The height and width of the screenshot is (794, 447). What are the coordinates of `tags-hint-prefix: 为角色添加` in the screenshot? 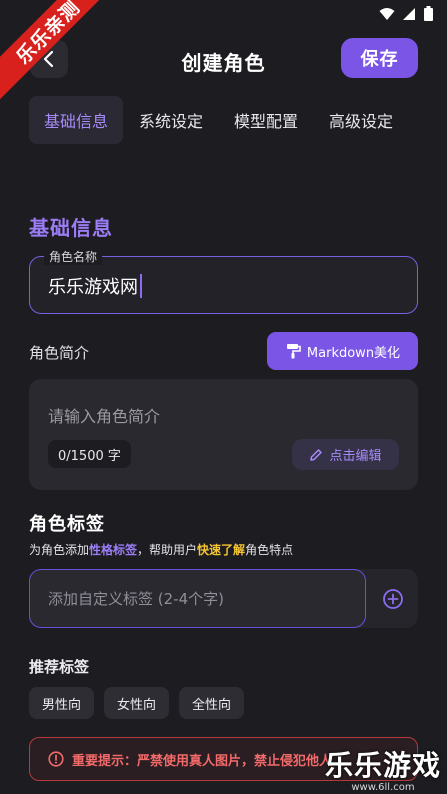 It's located at (59, 550).